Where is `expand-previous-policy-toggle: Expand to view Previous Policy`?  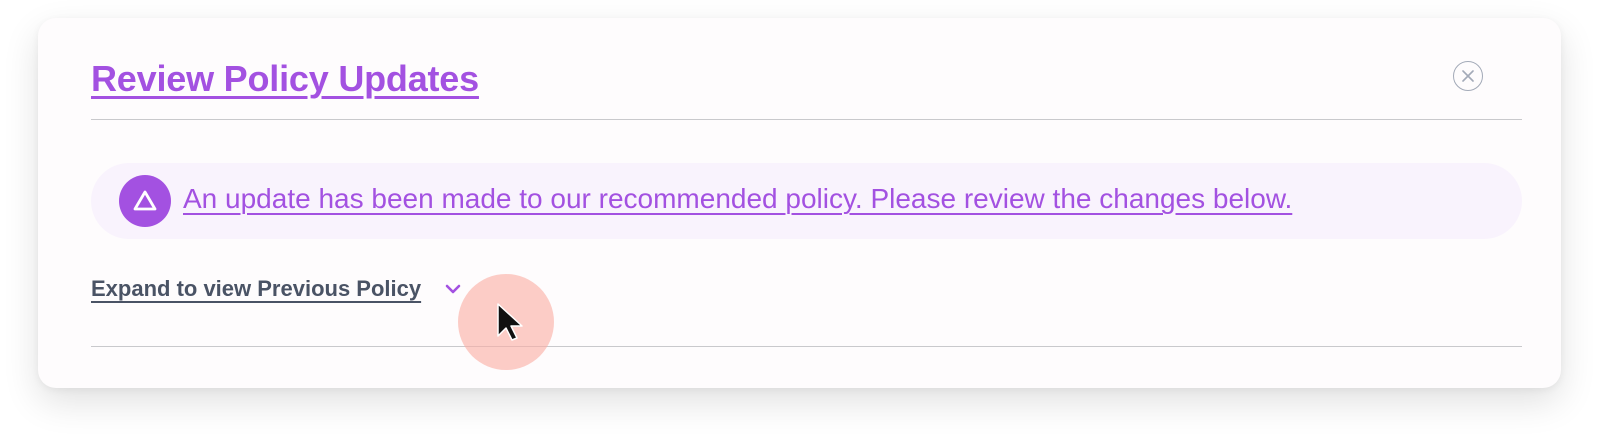
expand-previous-policy-toggle: Expand to view Previous Policy is located at coordinates (278, 289).